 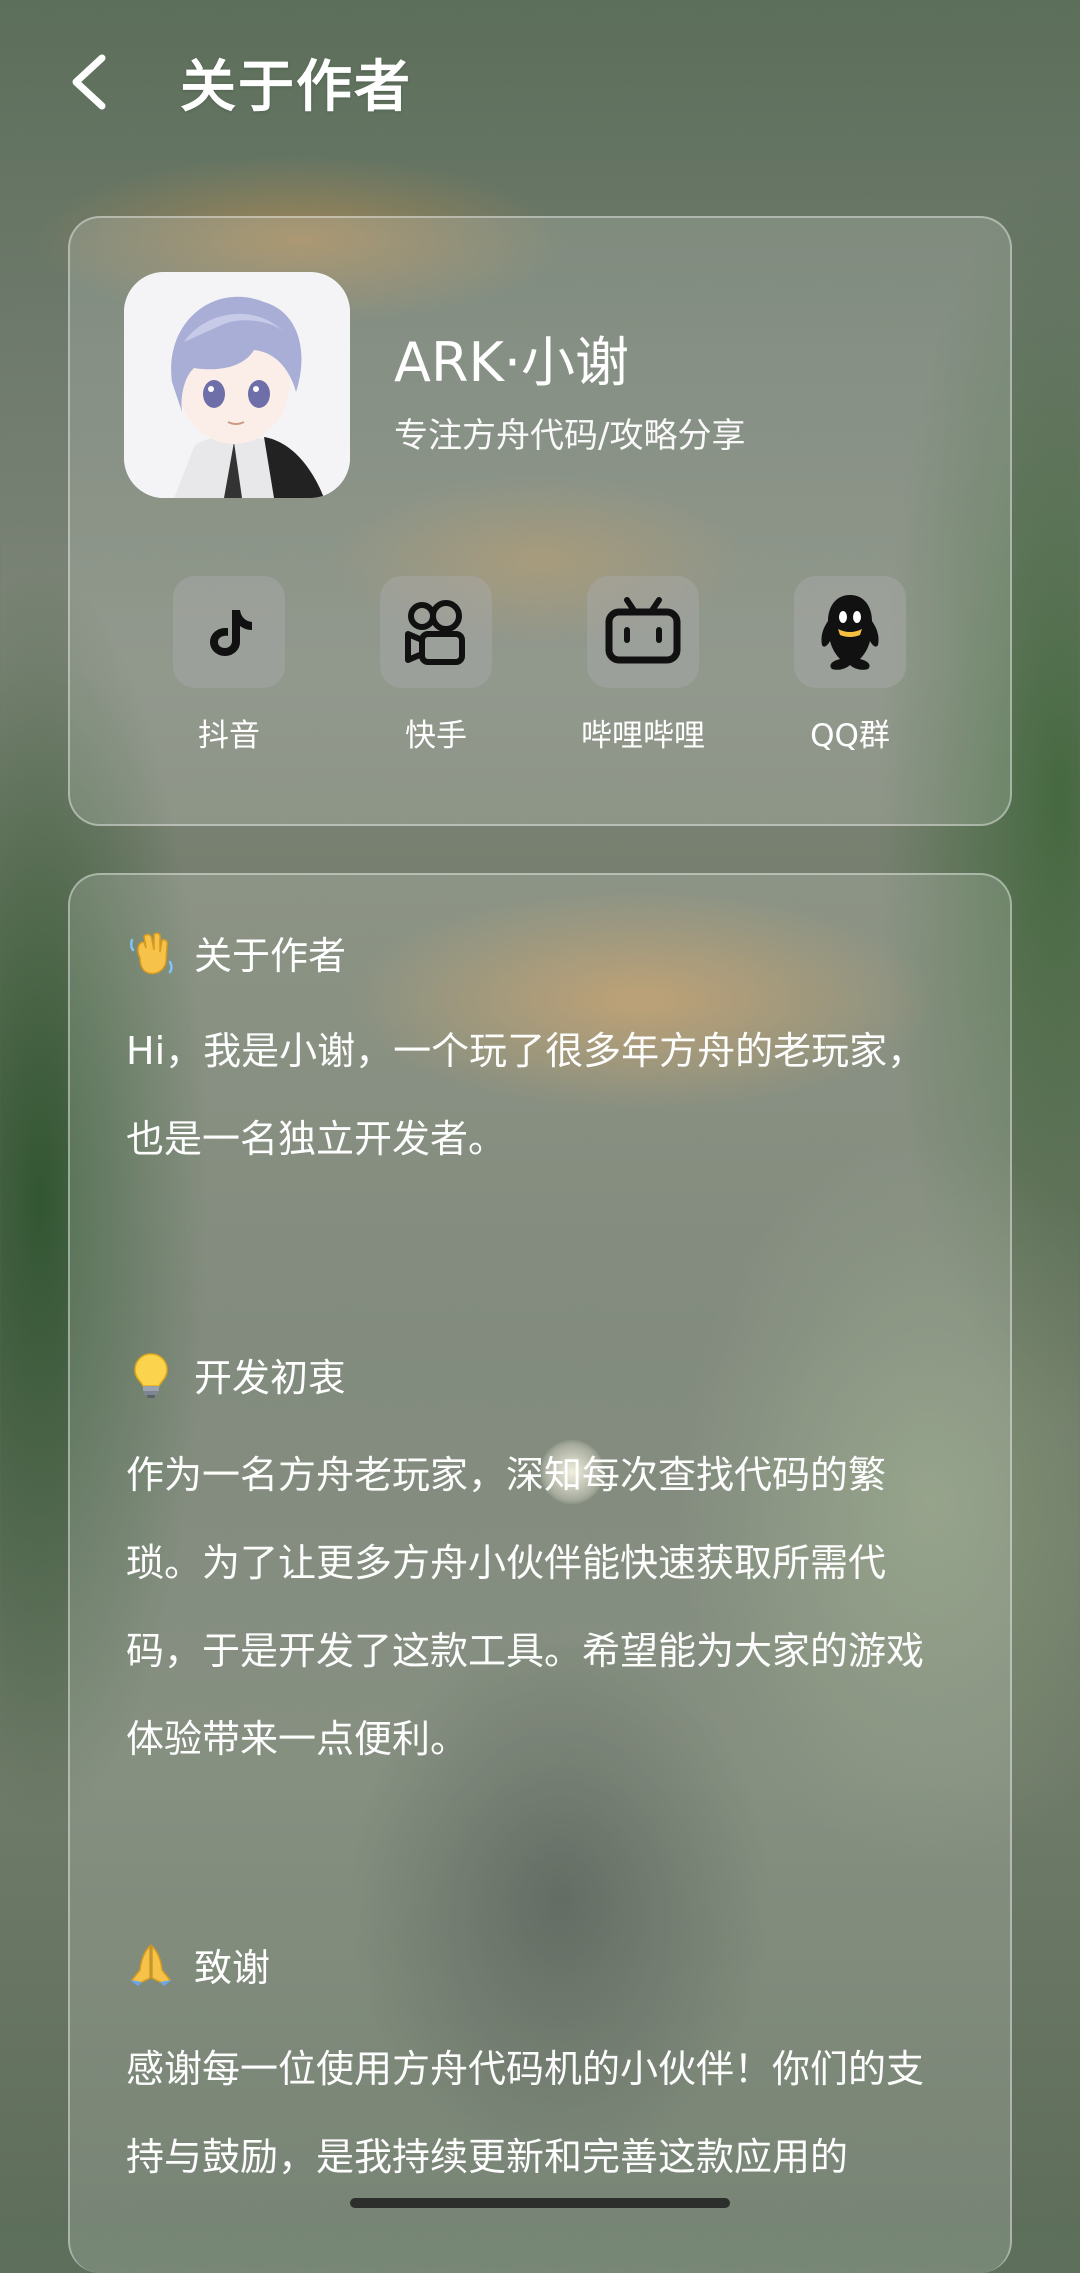 I want to click on social-label-bilibili: 哔哩哔哩, so click(x=643, y=736).